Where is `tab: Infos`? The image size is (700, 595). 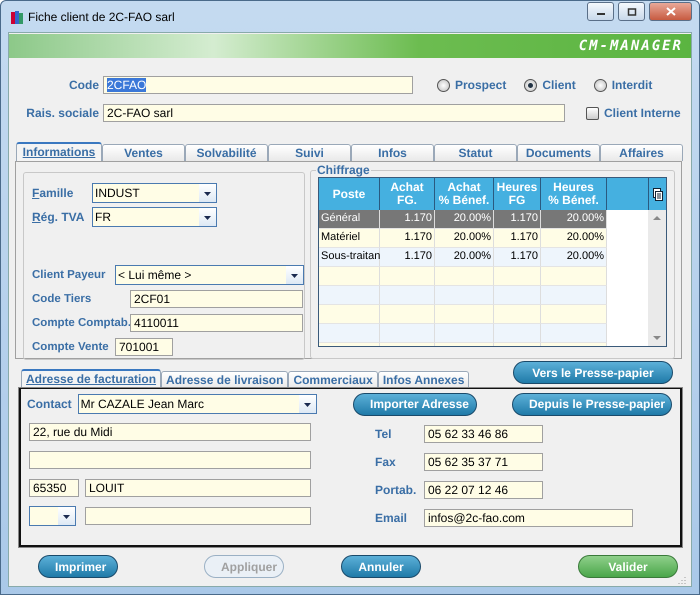 tab: Infos is located at coordinates (392, 152).